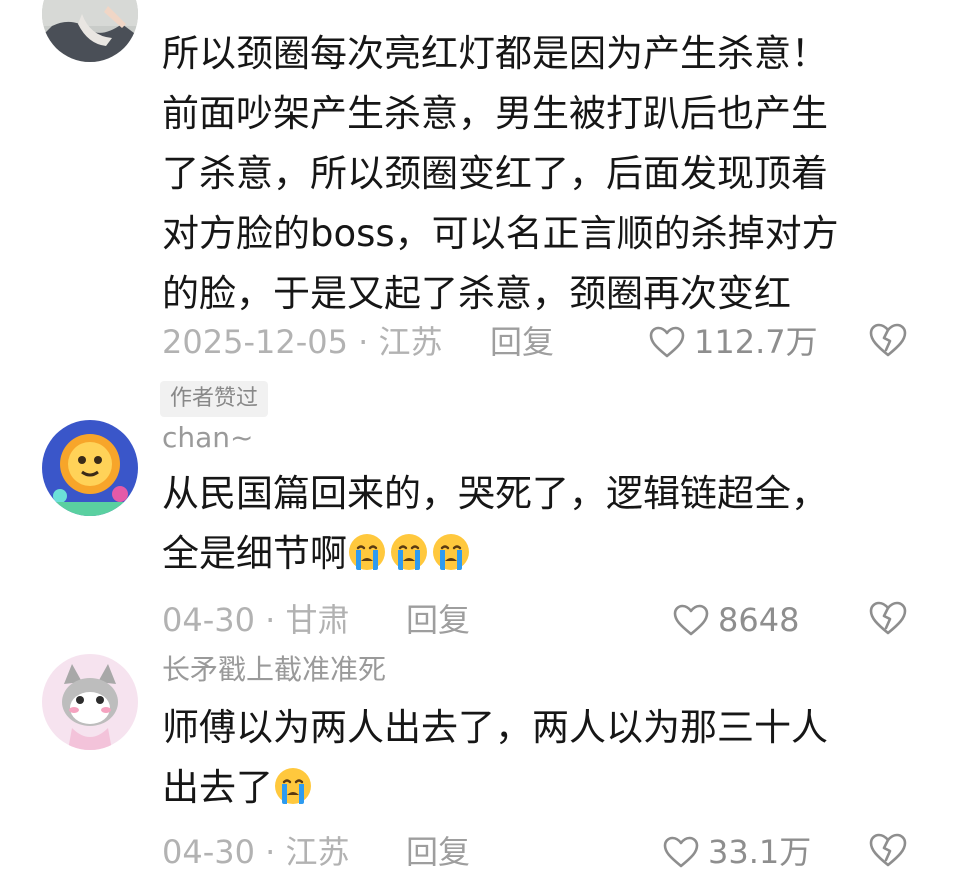  I want to click on like-button: 8648, so click(735, 620).